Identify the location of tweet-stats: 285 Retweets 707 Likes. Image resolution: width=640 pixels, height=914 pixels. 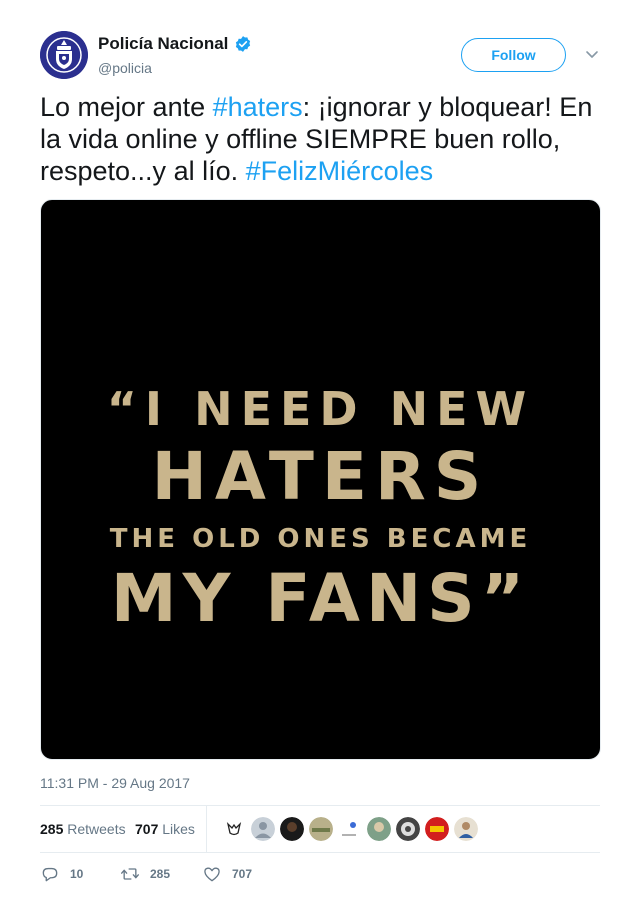
(320, 829).